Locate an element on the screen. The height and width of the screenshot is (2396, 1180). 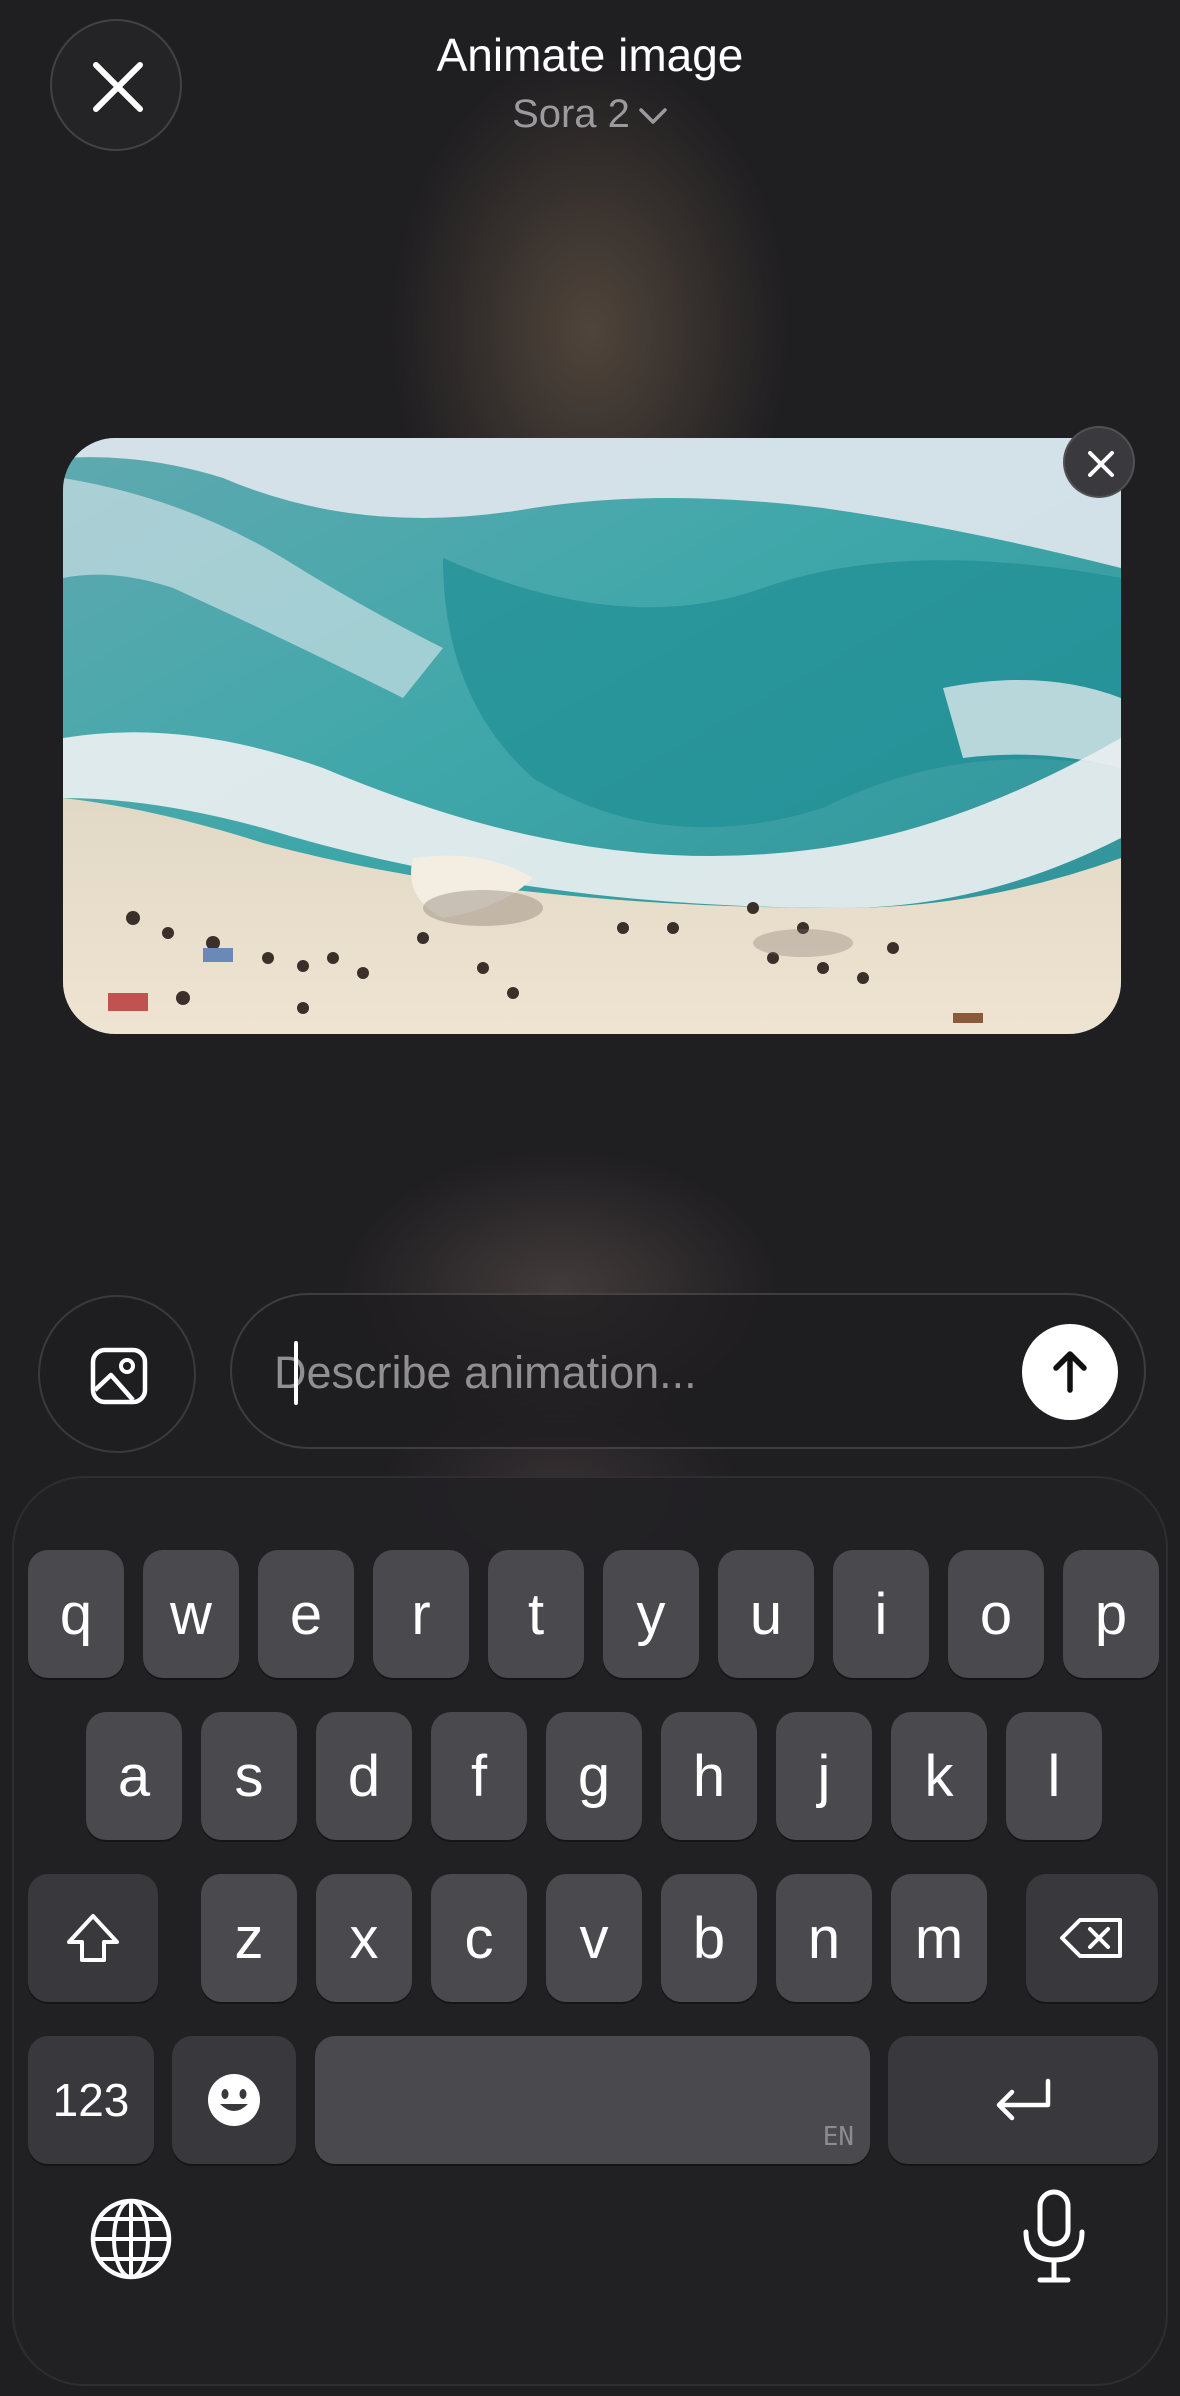
emoji-key is located at coordinates (234, 2100).